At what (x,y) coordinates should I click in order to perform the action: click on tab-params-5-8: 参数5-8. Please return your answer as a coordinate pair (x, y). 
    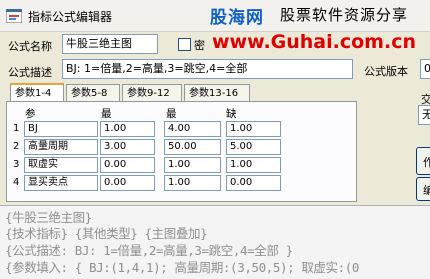
    Looking at the image, I should click on (93, 92).